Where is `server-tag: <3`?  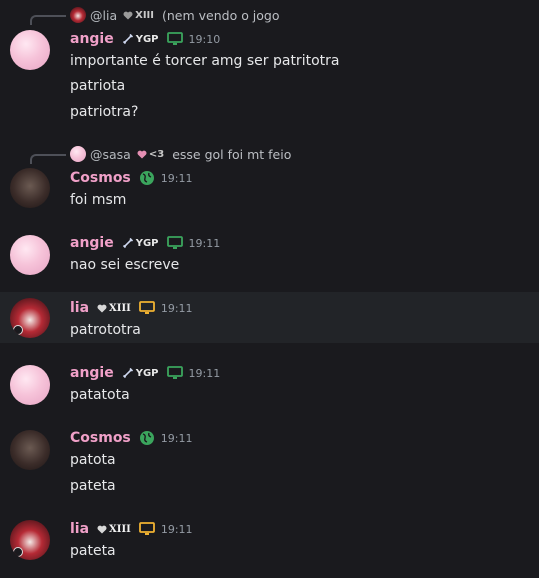 server-tag: <3 is located at coordinates (150, 154).